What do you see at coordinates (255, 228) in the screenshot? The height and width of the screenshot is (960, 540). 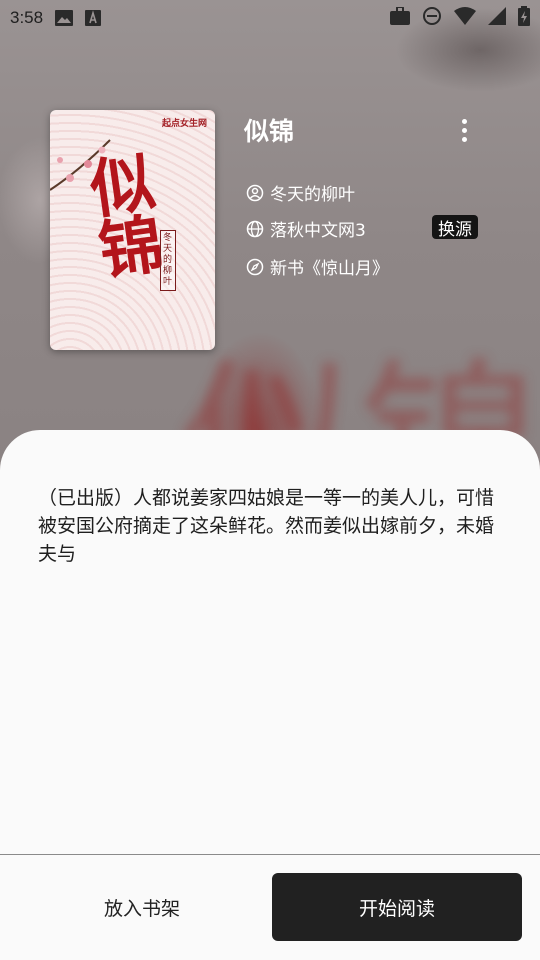 I see `globe-icon` at bounding box center [255, 228].